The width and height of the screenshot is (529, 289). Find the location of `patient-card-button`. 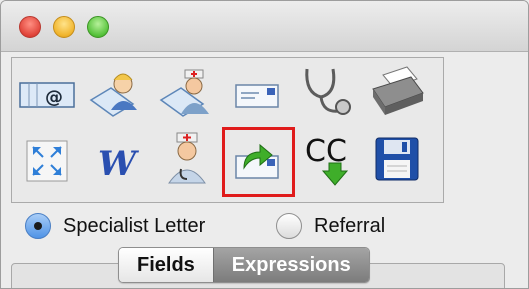

patient-card-button is located at coordinates (117, 93).